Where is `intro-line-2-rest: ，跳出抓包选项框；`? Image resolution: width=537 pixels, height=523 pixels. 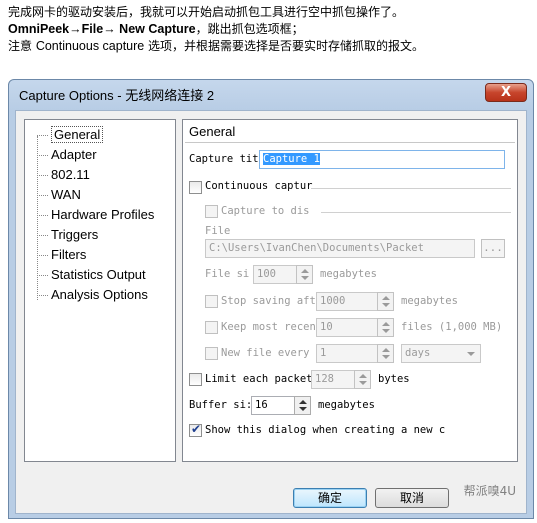 intro-line-2-rest: ，跳出抓包选项框； is located at coordinates (249, 29).